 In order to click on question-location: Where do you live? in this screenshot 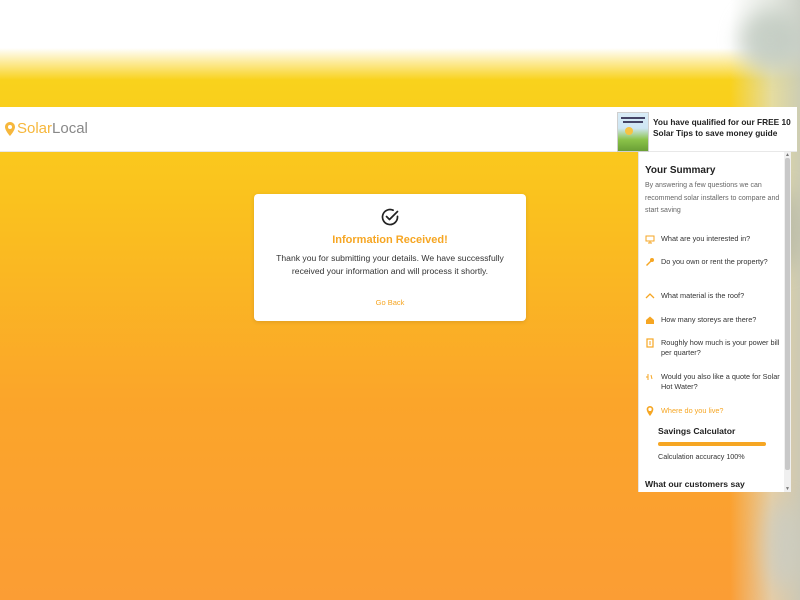, I will do `click(714, 411)`.